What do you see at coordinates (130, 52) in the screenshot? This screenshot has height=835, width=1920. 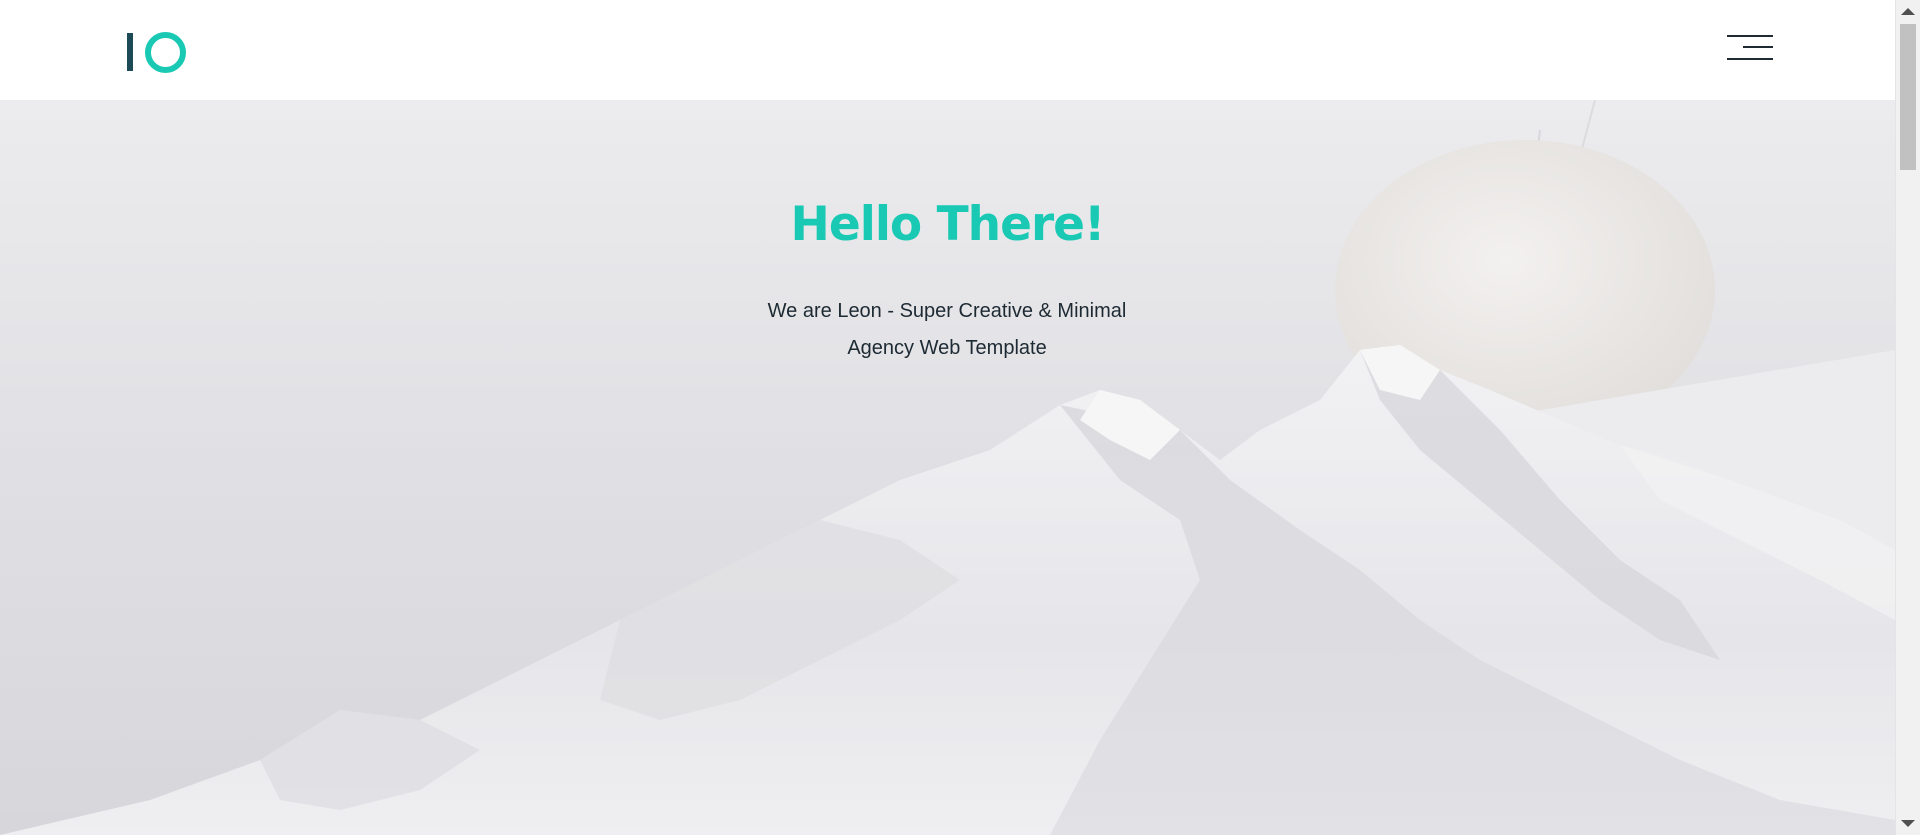 I see `logo-bar-mark` at bounding box center [130, 52].